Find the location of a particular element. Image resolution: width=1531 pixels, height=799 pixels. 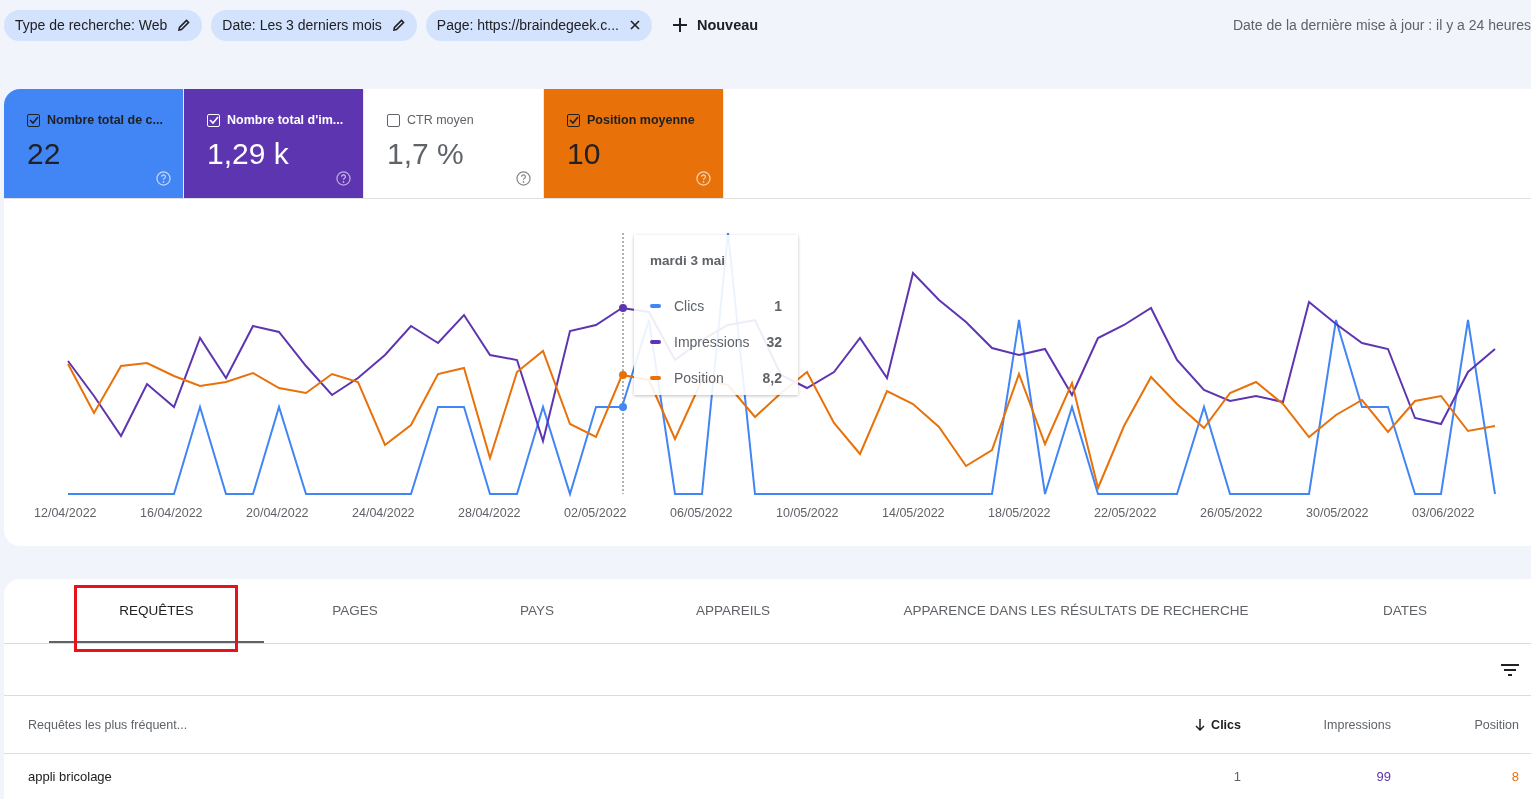

series-value: 1 is located at coordinates (778, 306).